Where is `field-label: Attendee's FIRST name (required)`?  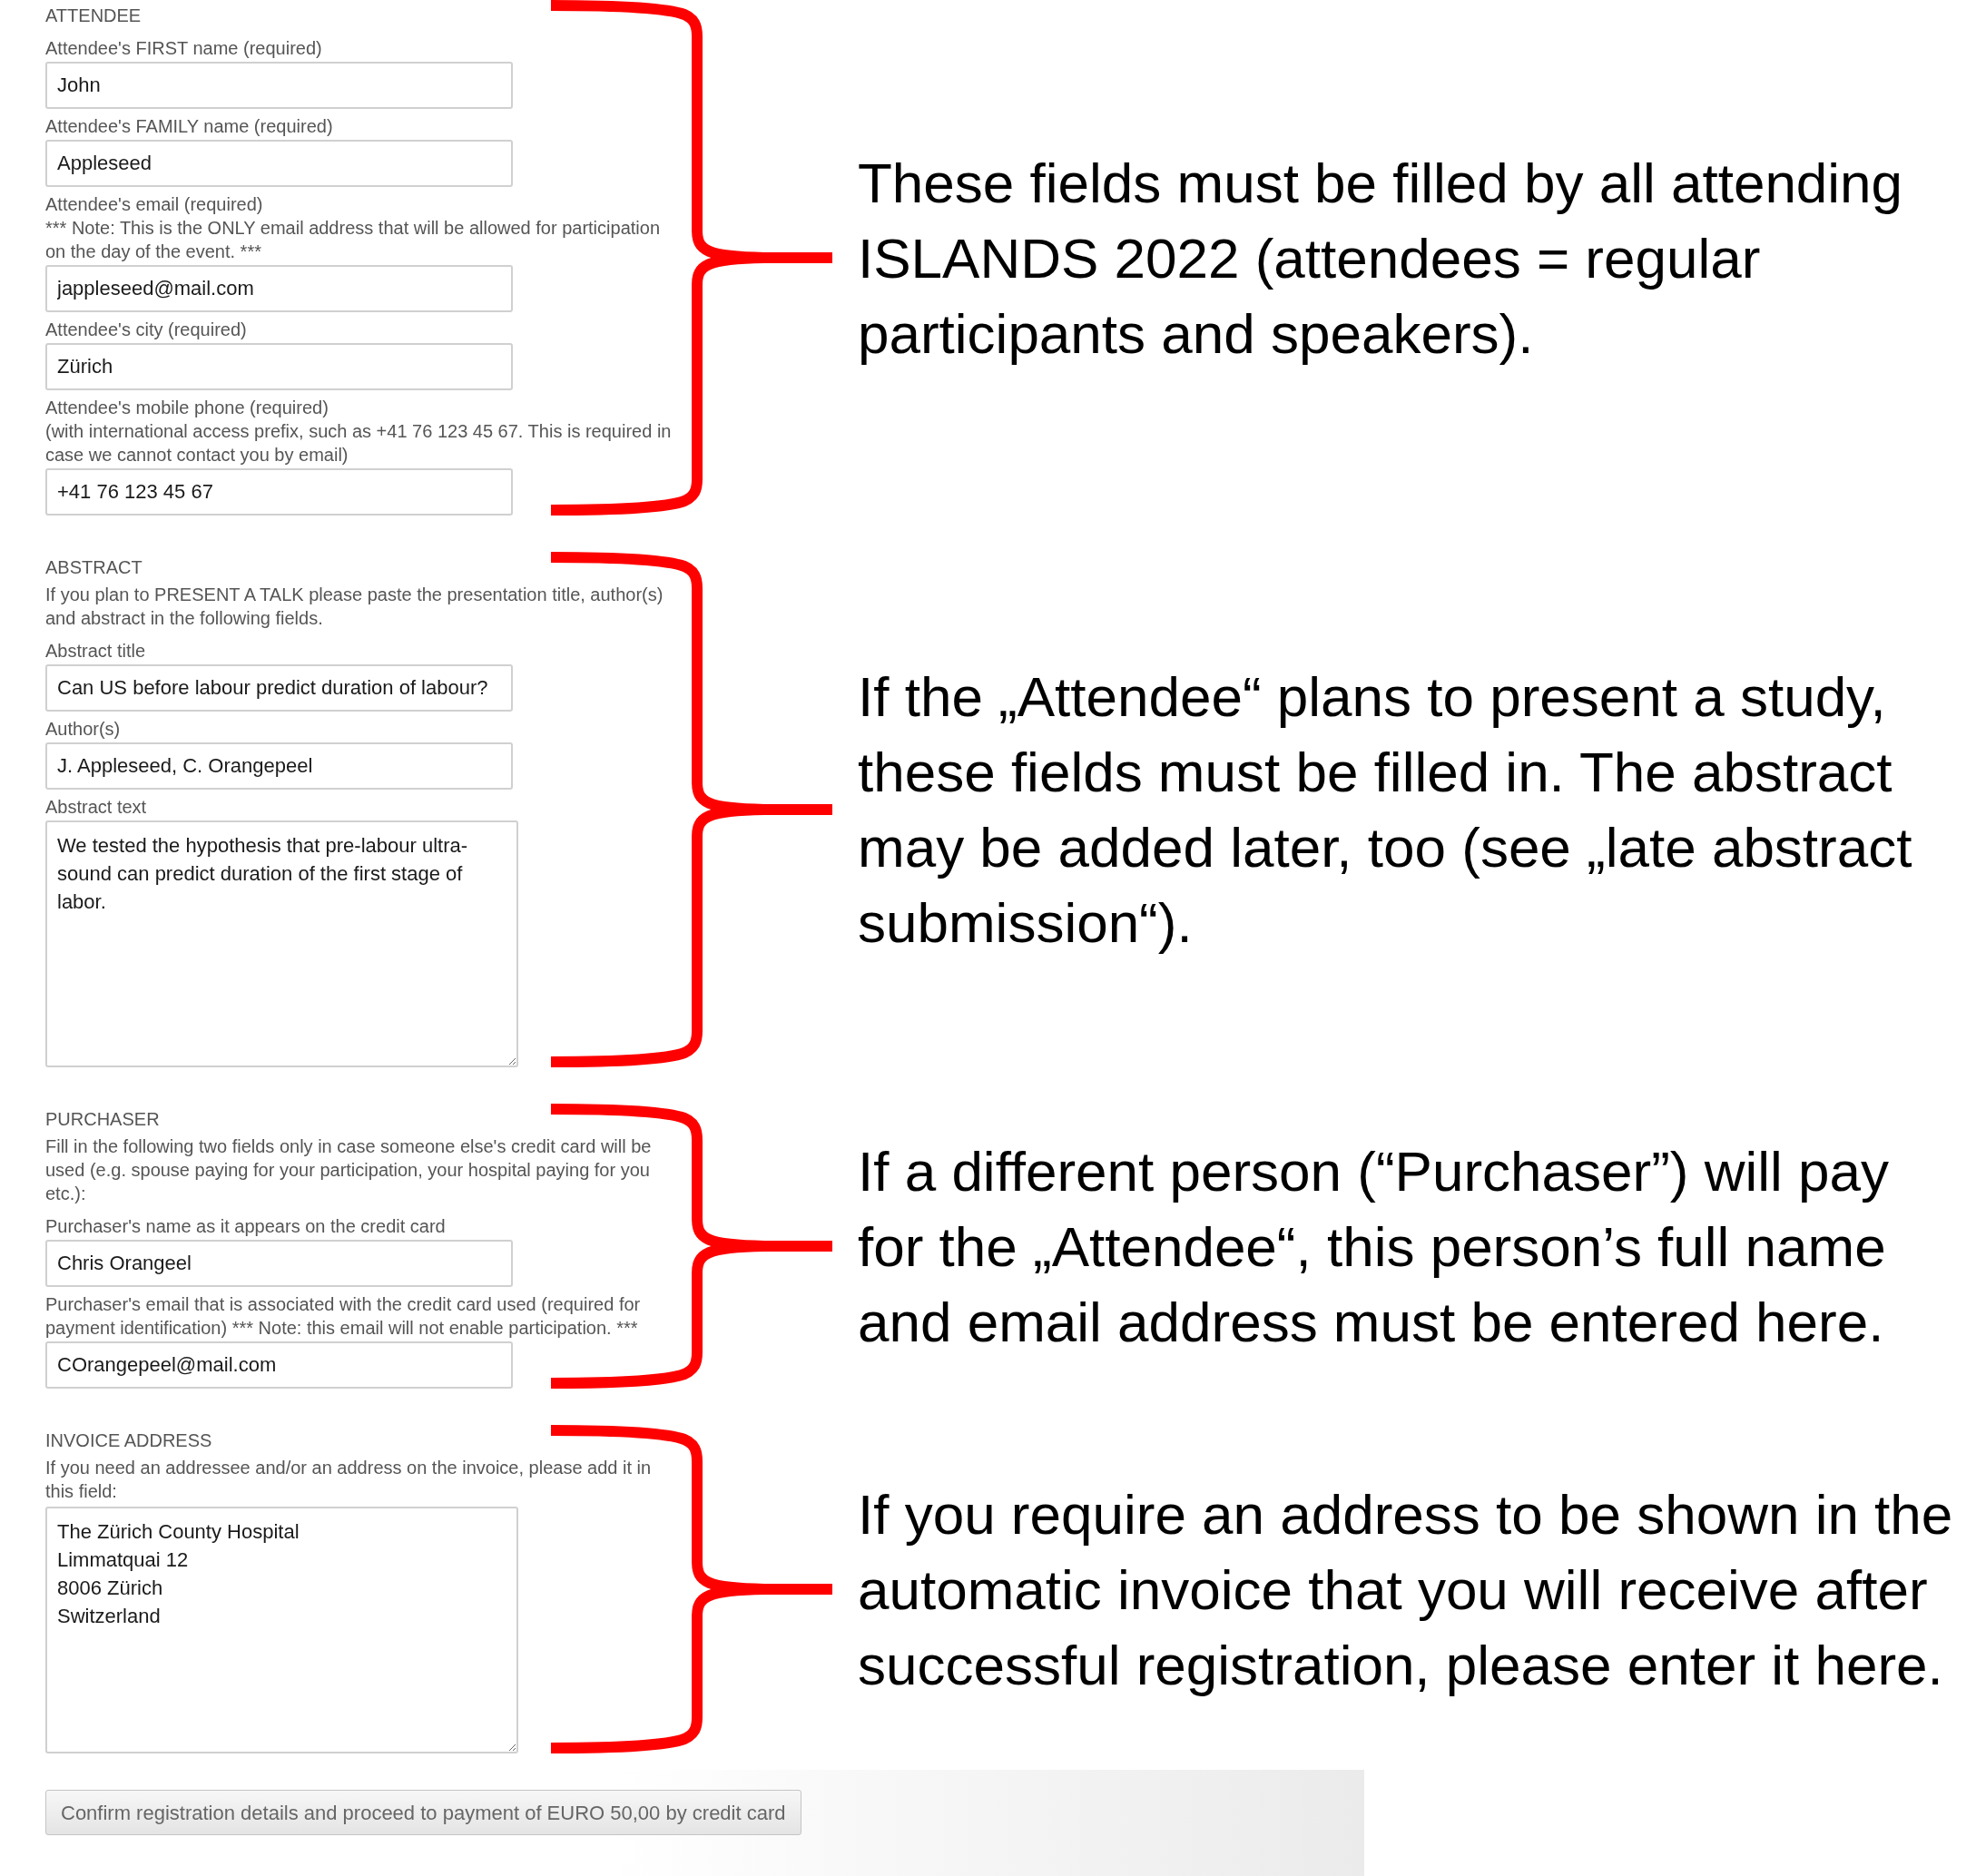 field-label: Attendee's FIRST name (required) is located at coordinates (184, 49).